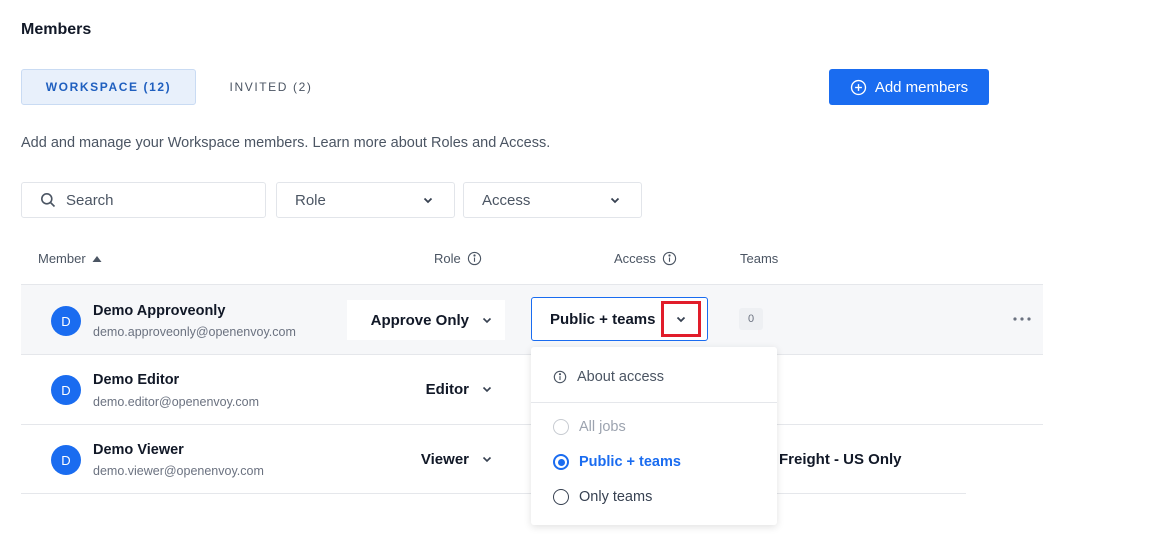 The height and width of the screenshot is (555, 1151). I want to click on search-placeholder: Search, so click(90, 200).